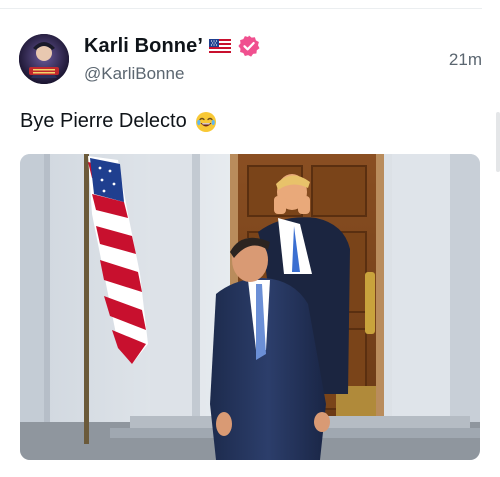 Image resolution: width=500 pixels, height=477 pixels. Describe the element at coordinates (44, 59) in the screenshot. I see `avatar` at that location.